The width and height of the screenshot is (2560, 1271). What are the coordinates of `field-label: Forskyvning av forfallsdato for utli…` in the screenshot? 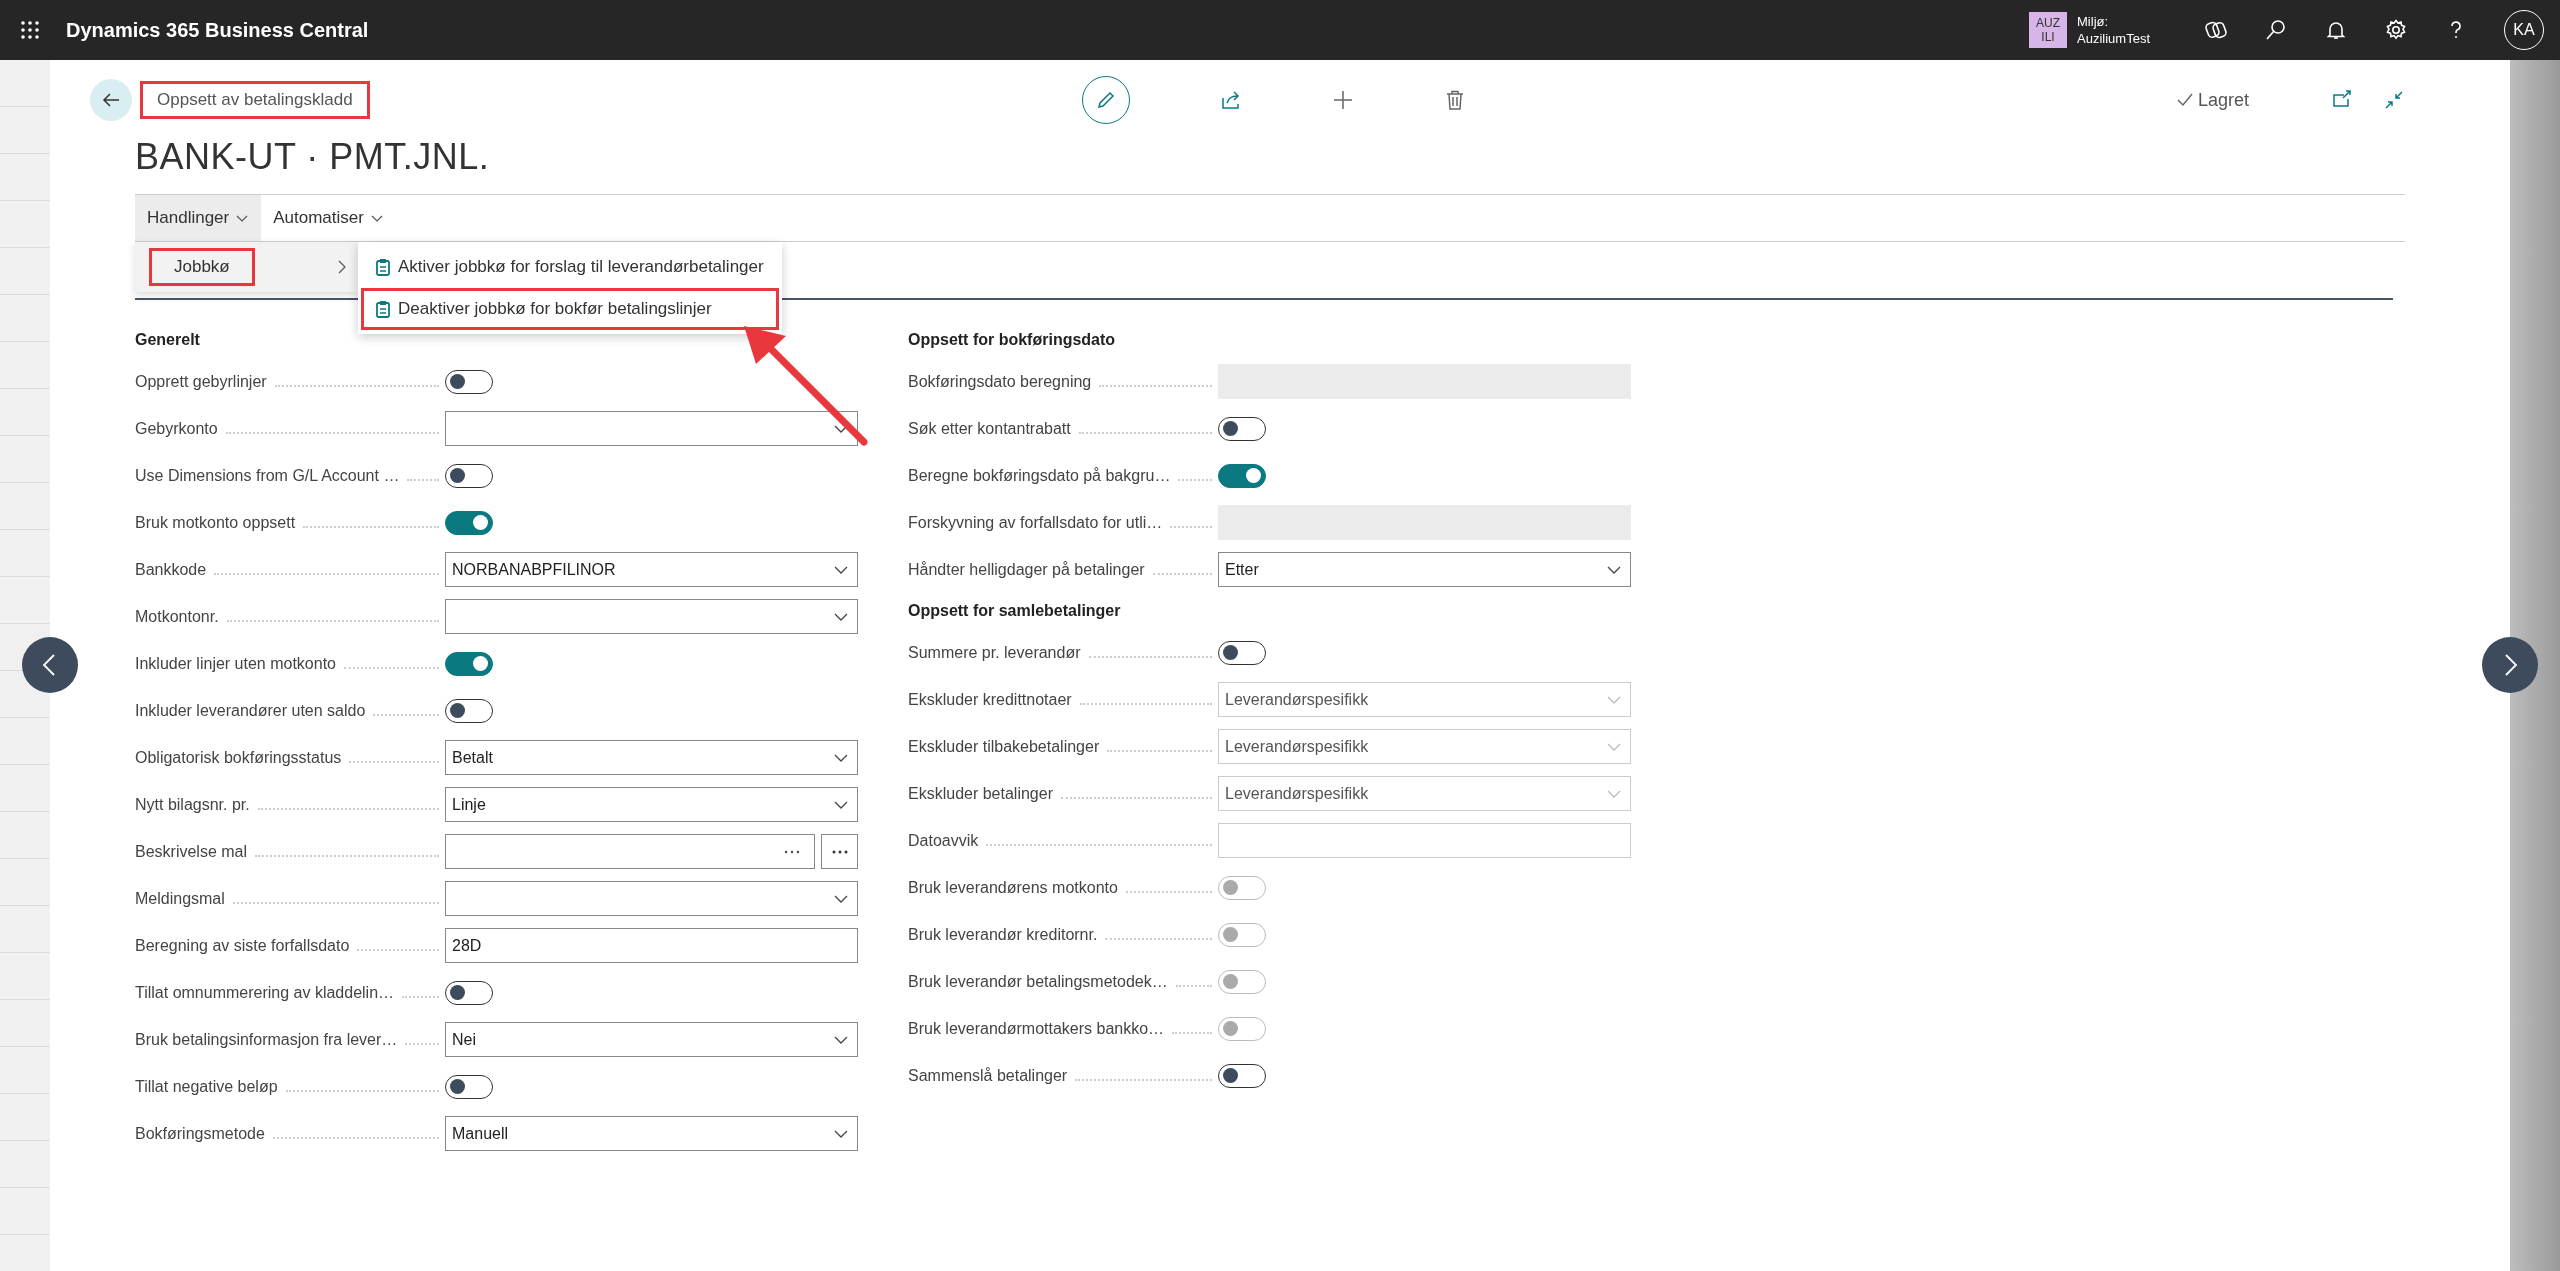 It's located at (1035, 522).